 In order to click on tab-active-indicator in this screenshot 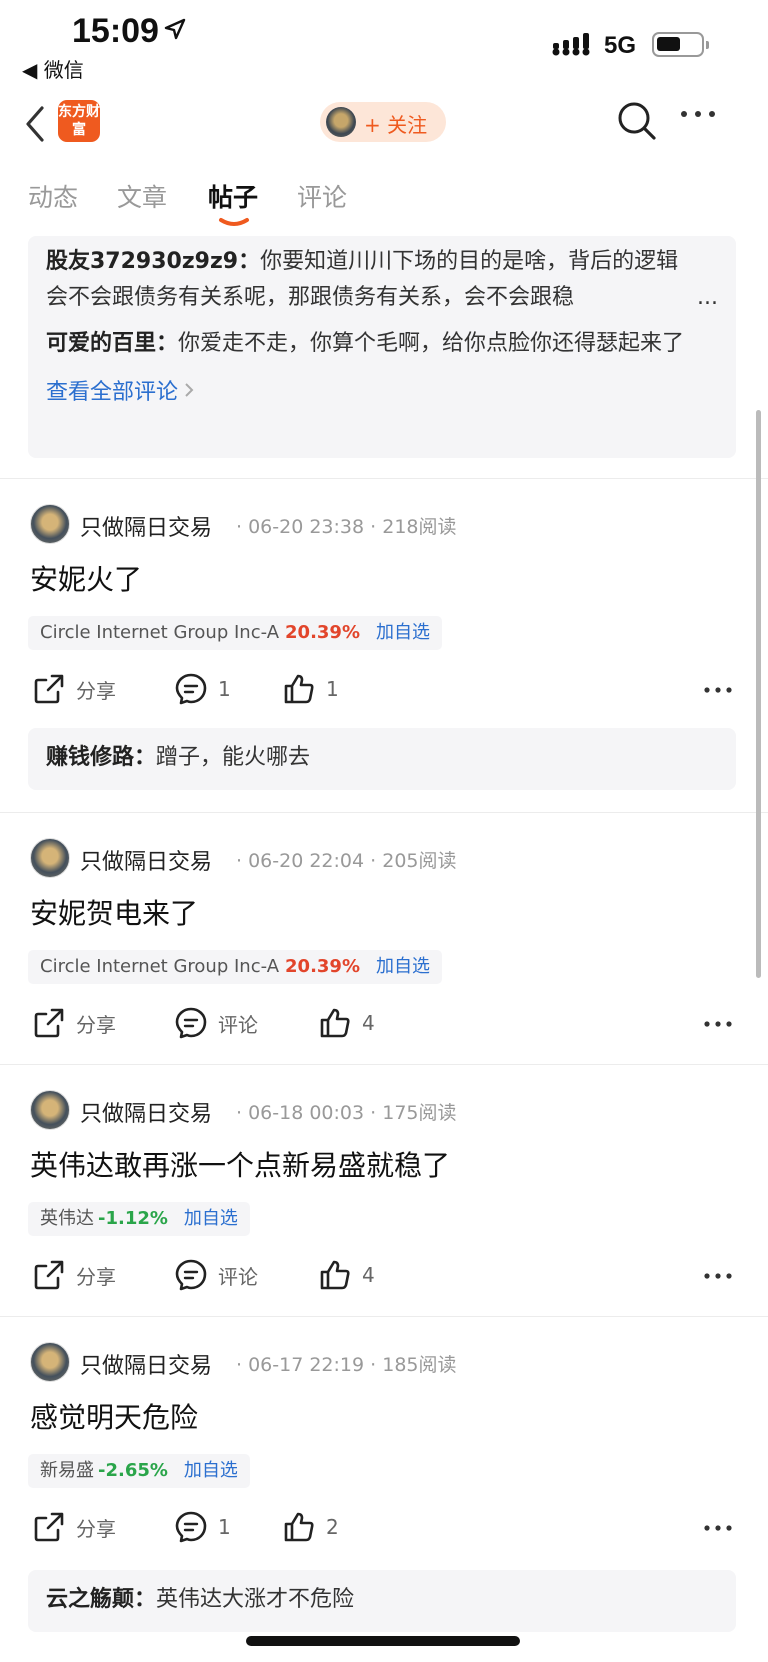, I will do `click(234, 222)`.